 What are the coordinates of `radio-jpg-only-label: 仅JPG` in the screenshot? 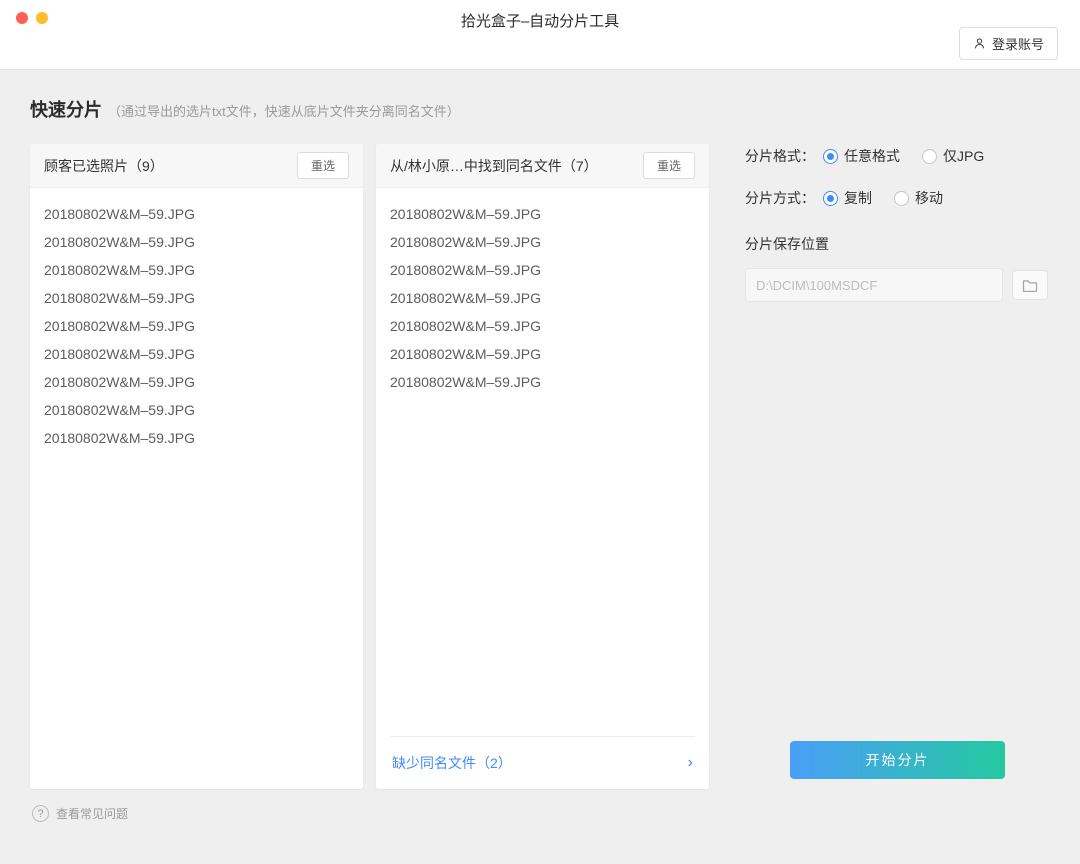 It's located at (964, 156).